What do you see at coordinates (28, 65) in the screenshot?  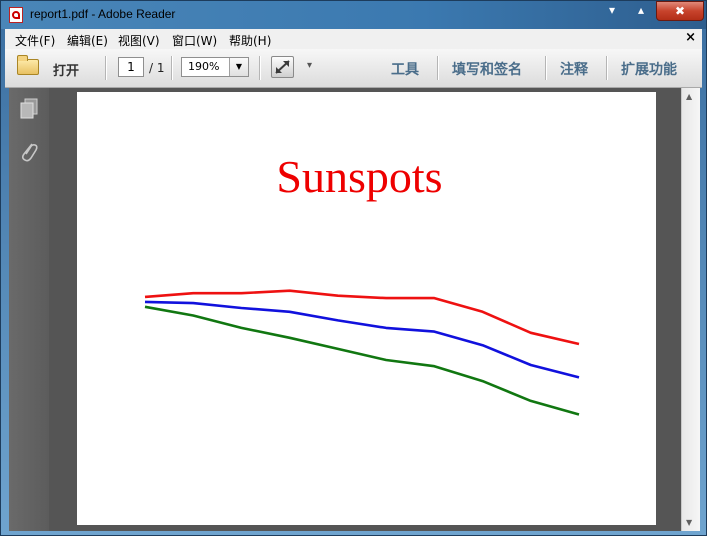 I see `open-folder-icon` at bounding box center [28, 65].